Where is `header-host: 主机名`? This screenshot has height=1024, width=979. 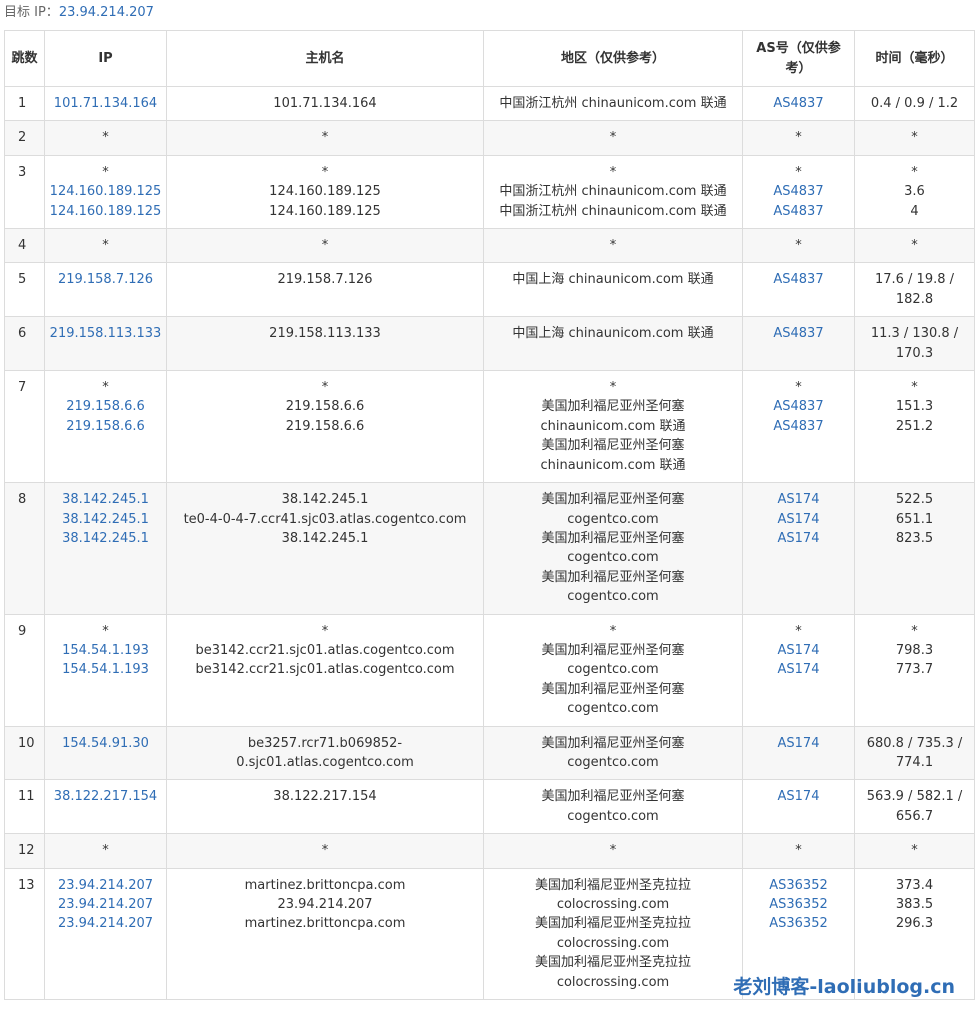 header-host: 主机名 is located at coordinates (325, 58).